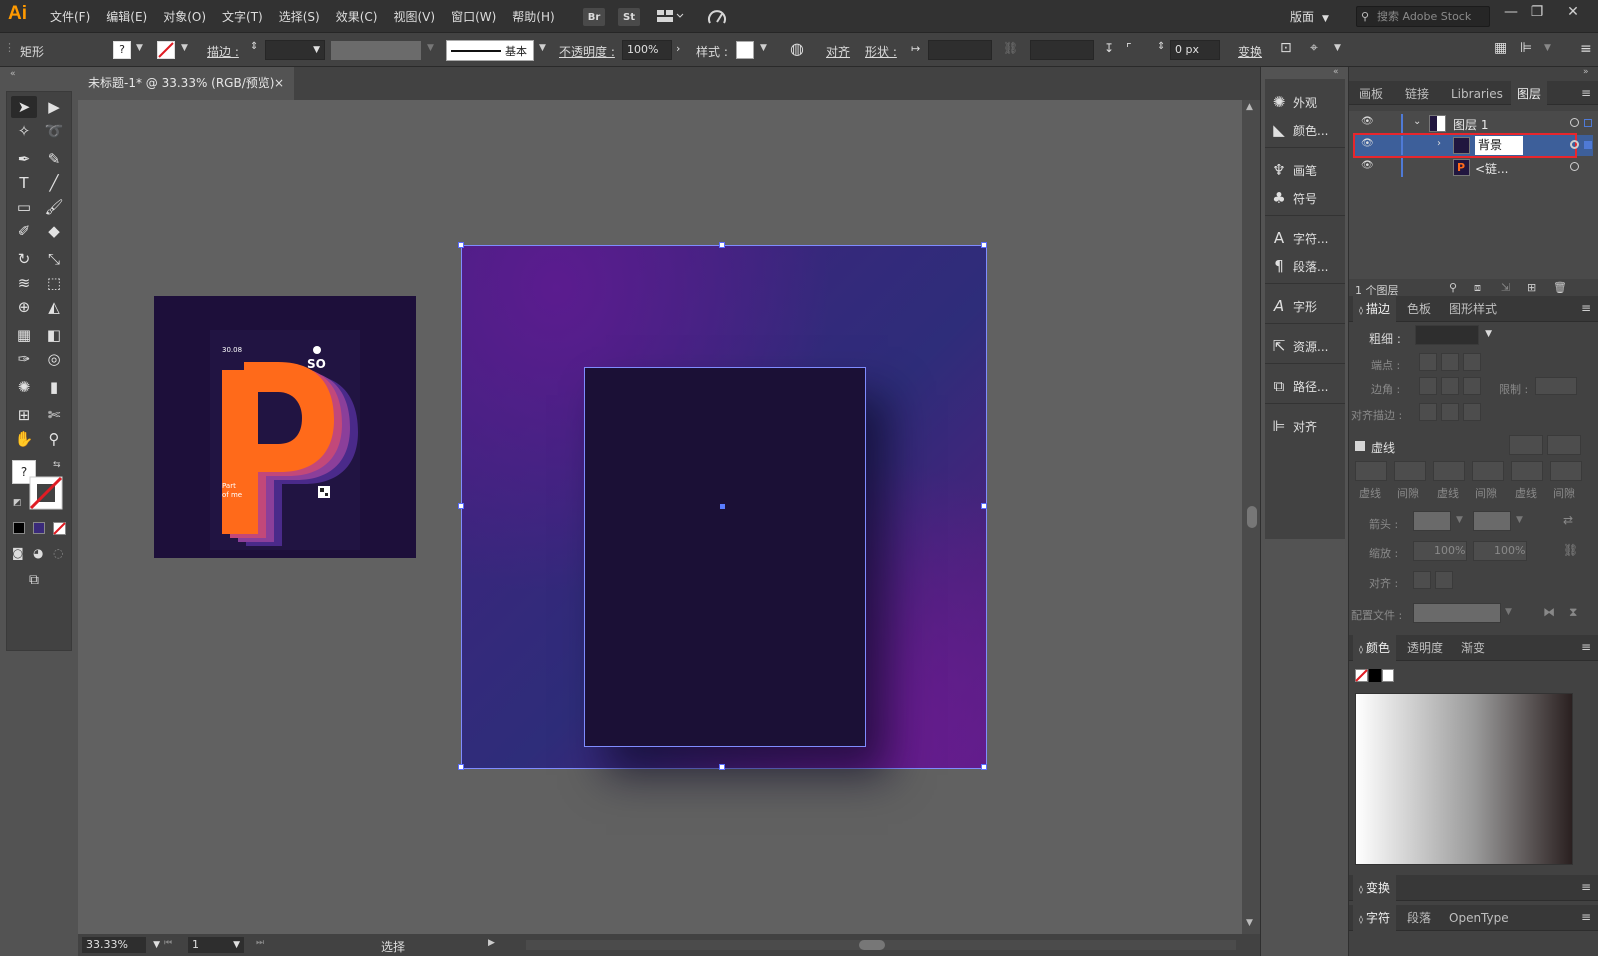 The height and width of the screenshot is (956, 1598). I want to click on tab-character: ◊ 字符, so click(1374, 918).